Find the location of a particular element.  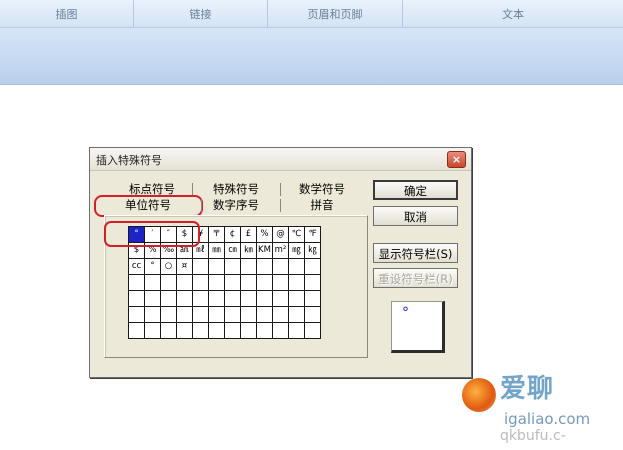

symbol-cell: ㎜ is located at coordinates (216, 250).